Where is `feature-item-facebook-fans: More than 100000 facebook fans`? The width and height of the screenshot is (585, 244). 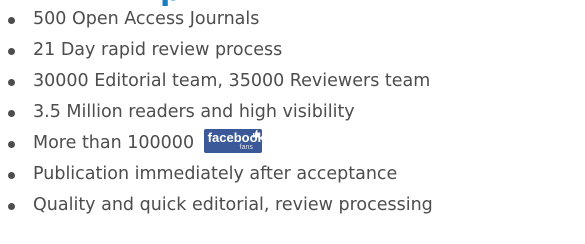
feature-item-facebook-fans: More than 100000 facebook fans is located at coordinates (219, 143).